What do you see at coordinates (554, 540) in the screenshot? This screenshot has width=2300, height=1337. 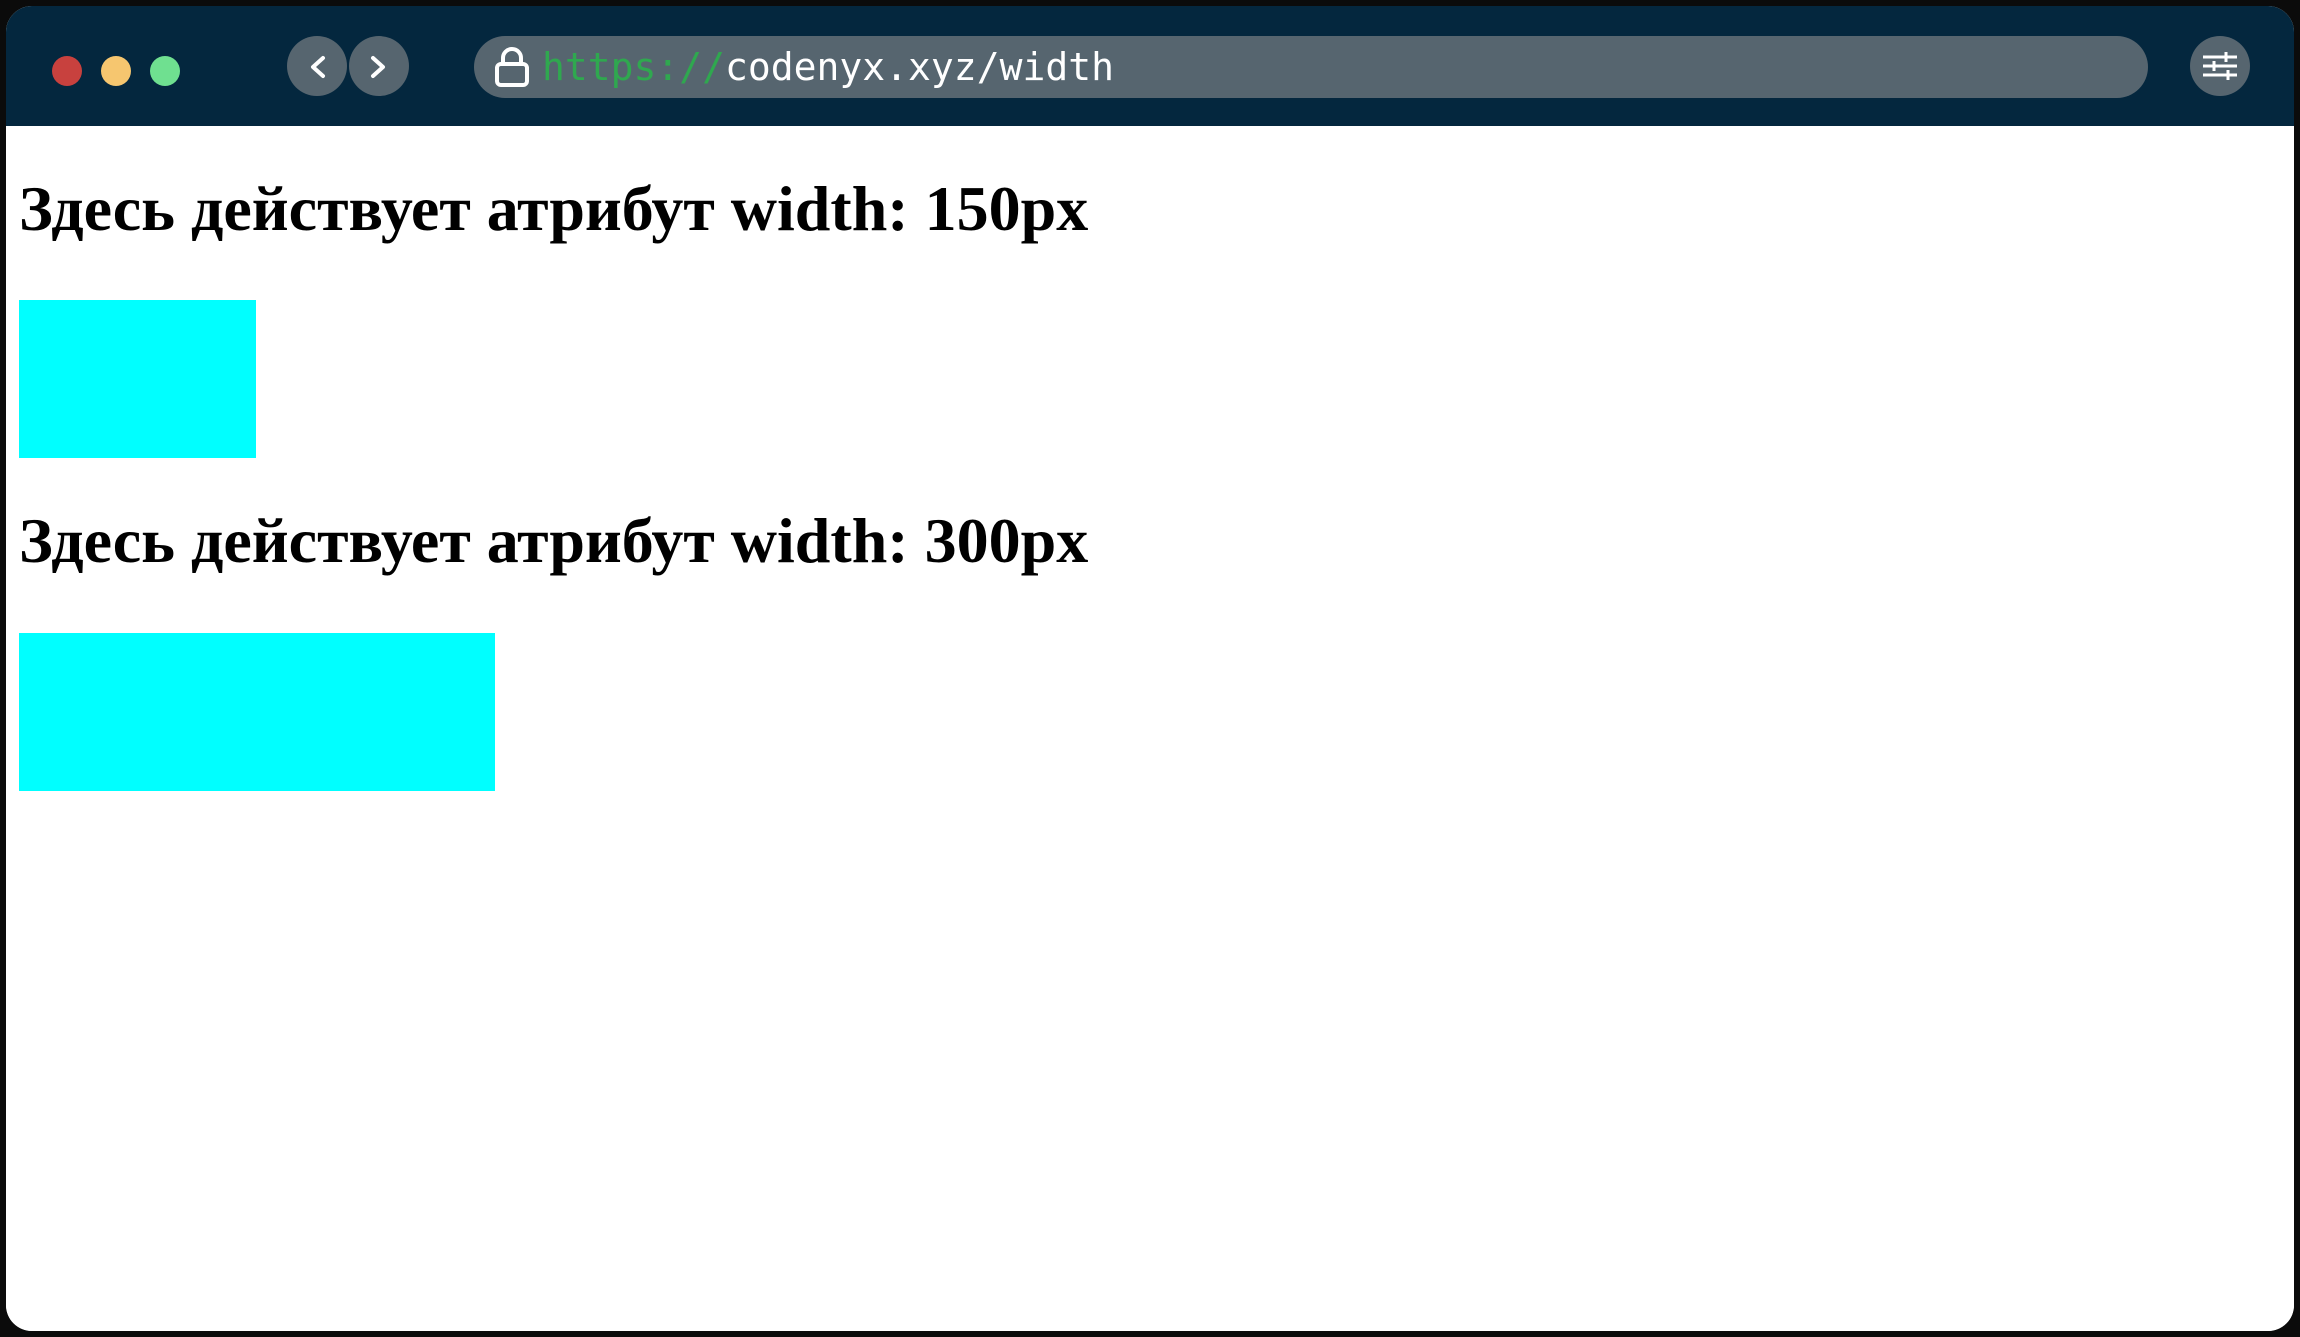 I see `heading-width-300: Здесь действует атрибут width: 300px` at bounding box center [554, 540].